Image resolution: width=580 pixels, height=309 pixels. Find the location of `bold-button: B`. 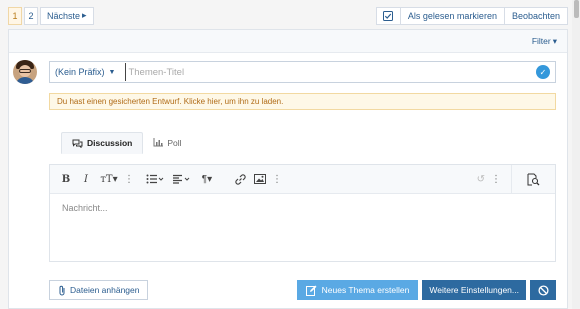

bold-button: B is located at coordinates (66, 179).